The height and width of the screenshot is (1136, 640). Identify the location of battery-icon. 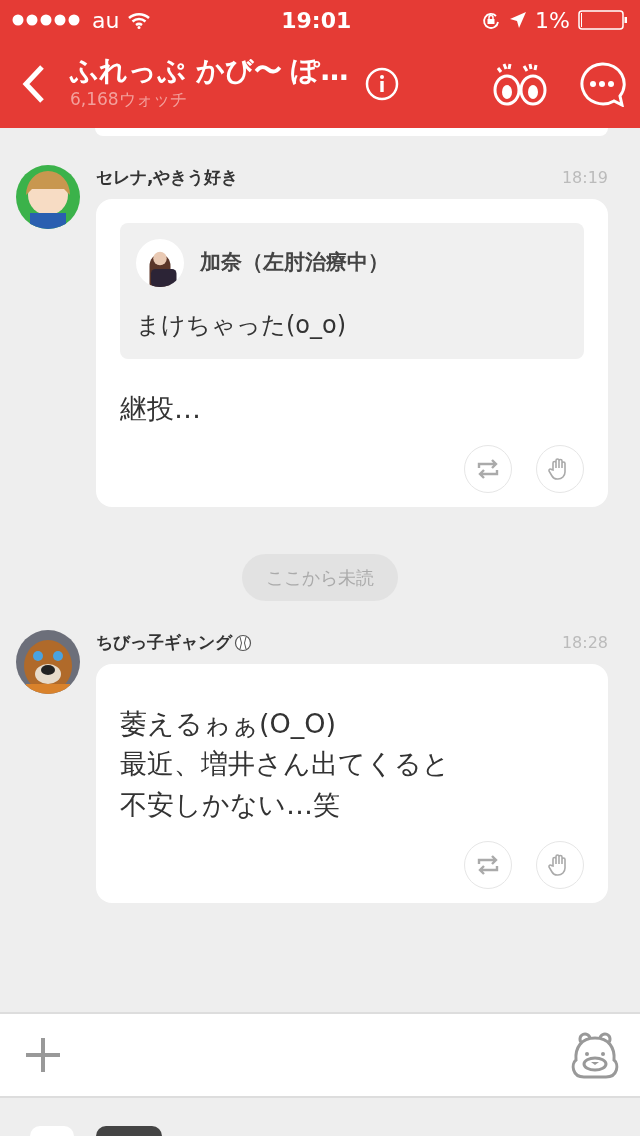
(603, 20).